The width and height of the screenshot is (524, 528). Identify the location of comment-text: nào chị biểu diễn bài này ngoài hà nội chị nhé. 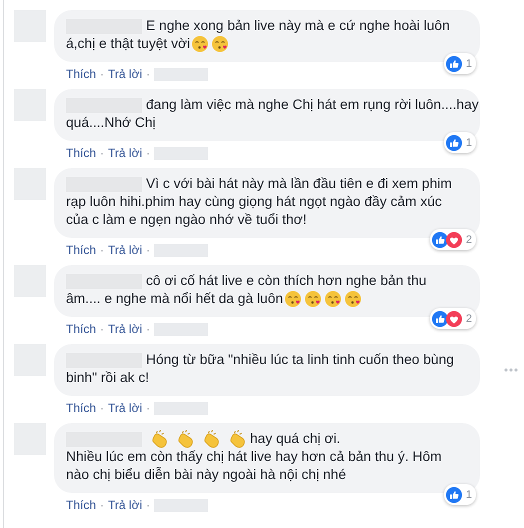
(206, 475).